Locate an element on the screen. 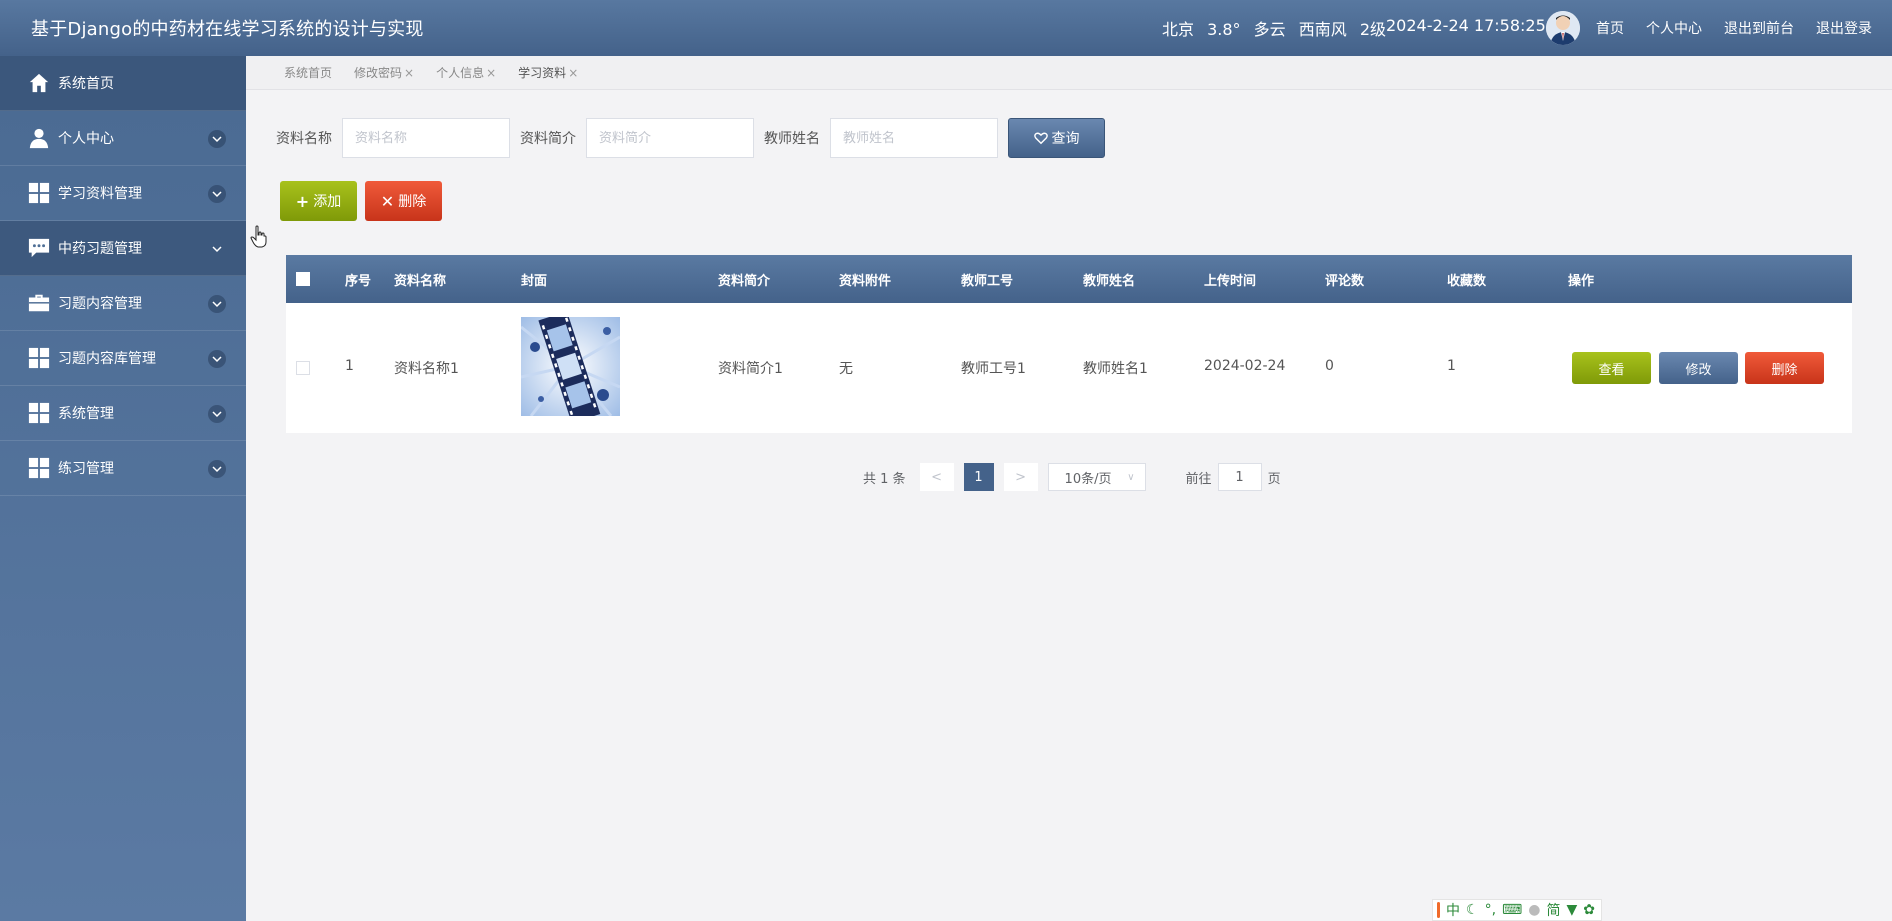  heart-icon is located at coordinates (1040, 138).